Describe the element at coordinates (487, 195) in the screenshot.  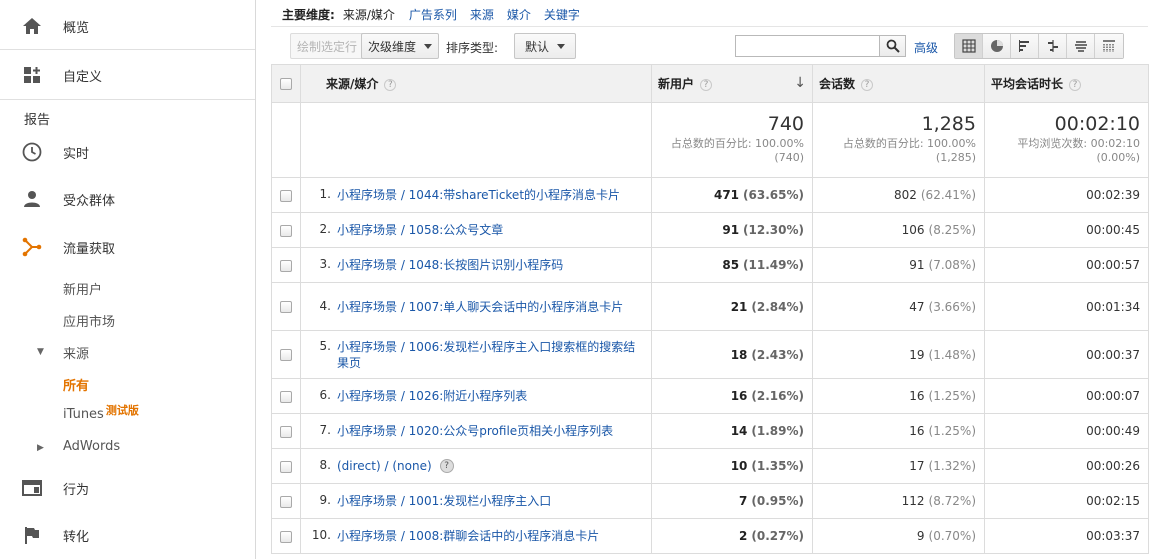
I see `source-medium-link: 小程序场景 / 1044:带shareTicket的小程序消息卡片` at that location.